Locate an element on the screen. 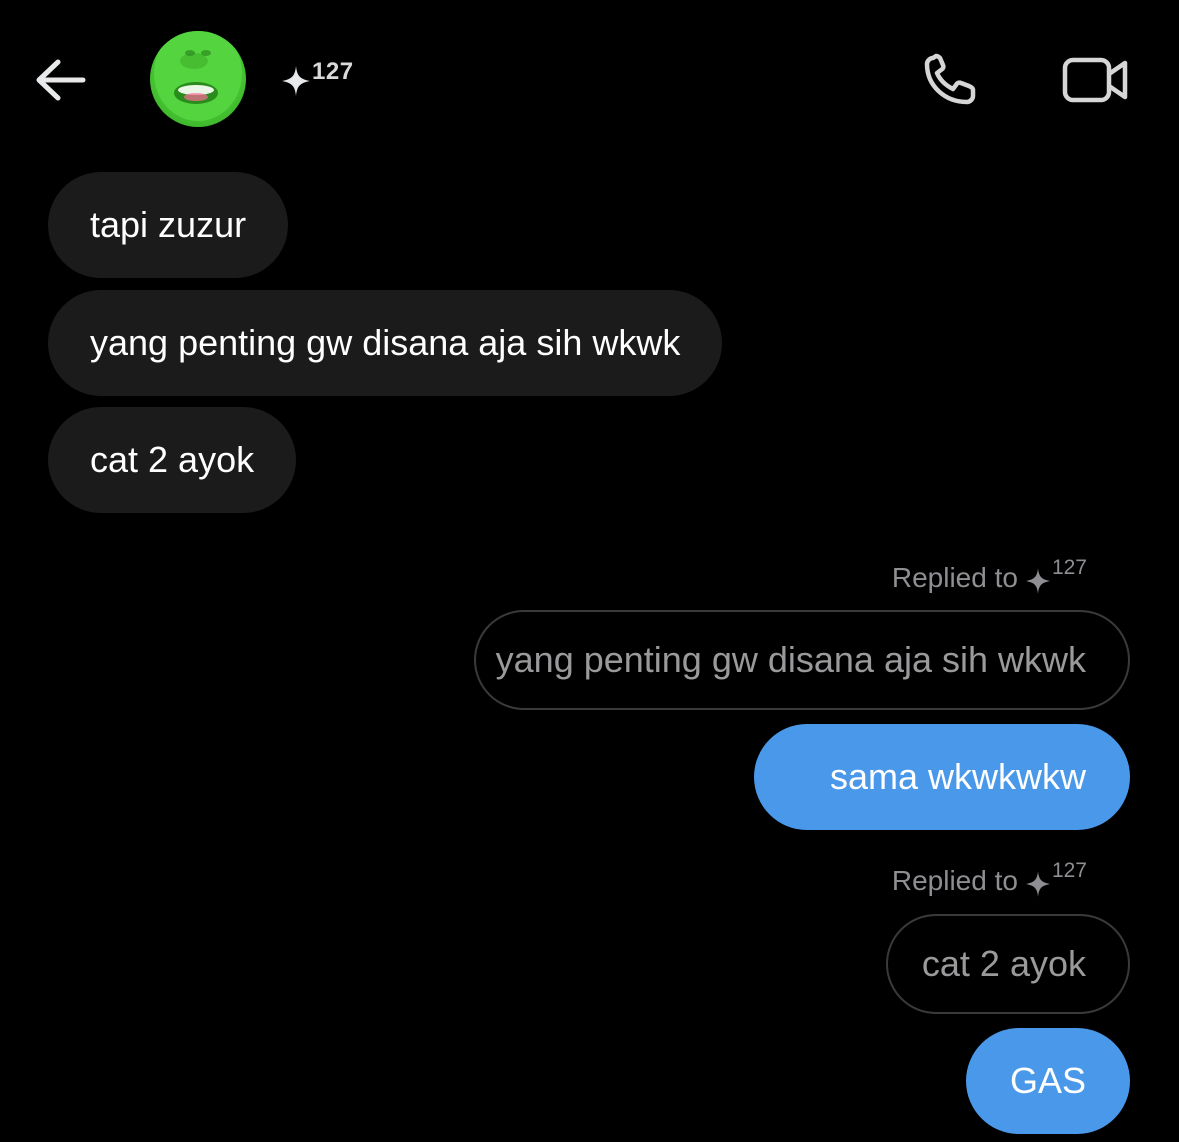 The width and height of the screenshot is (1179, 1142). quoted-text: yang penting gw disana aja sih wkwk is located at coordinates (790, 659).